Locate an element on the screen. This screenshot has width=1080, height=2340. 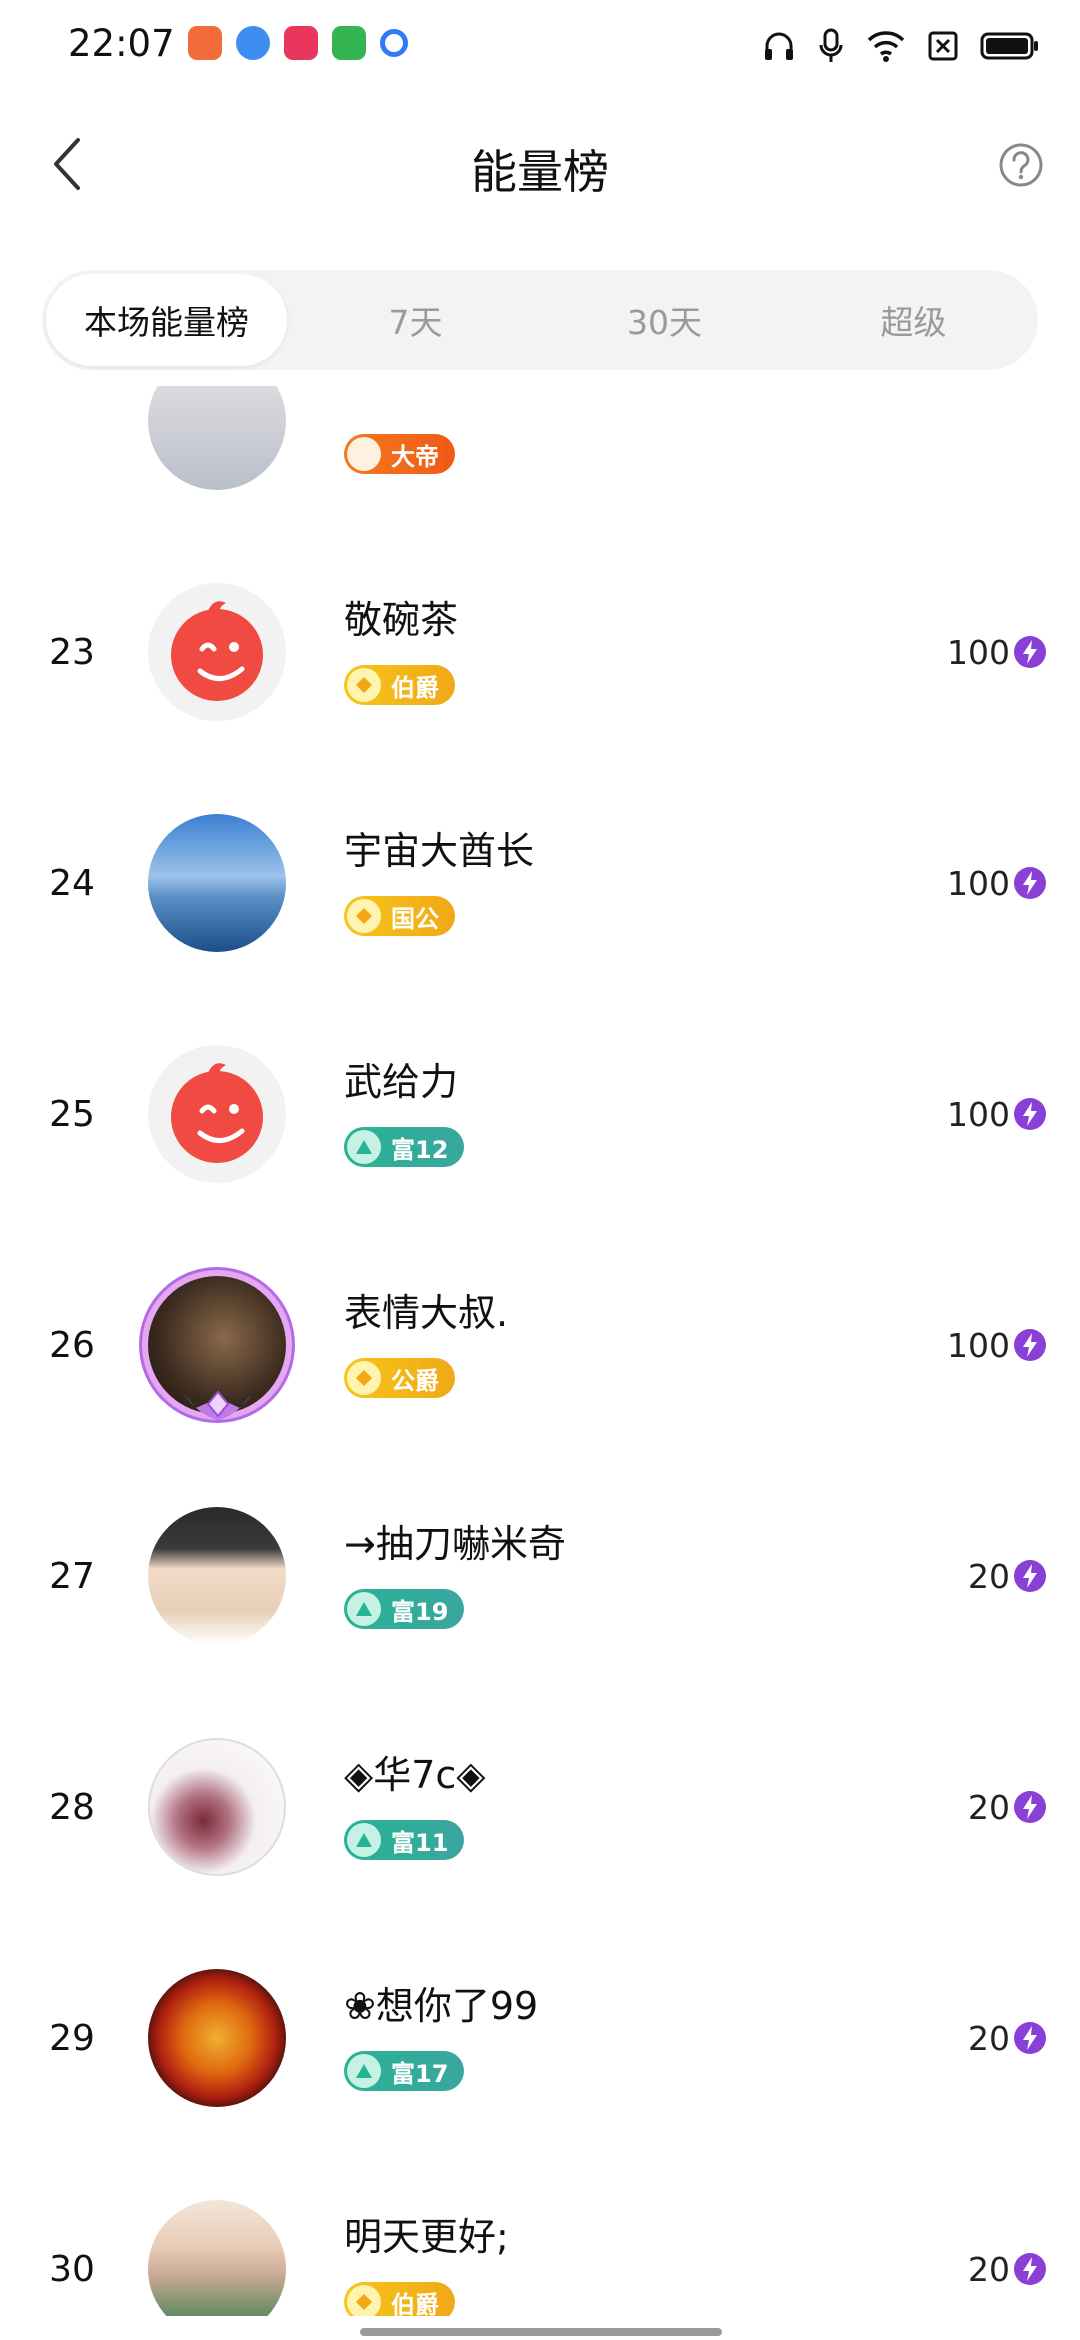
badge-label: 富12 is located at coordinates (420, 1149).